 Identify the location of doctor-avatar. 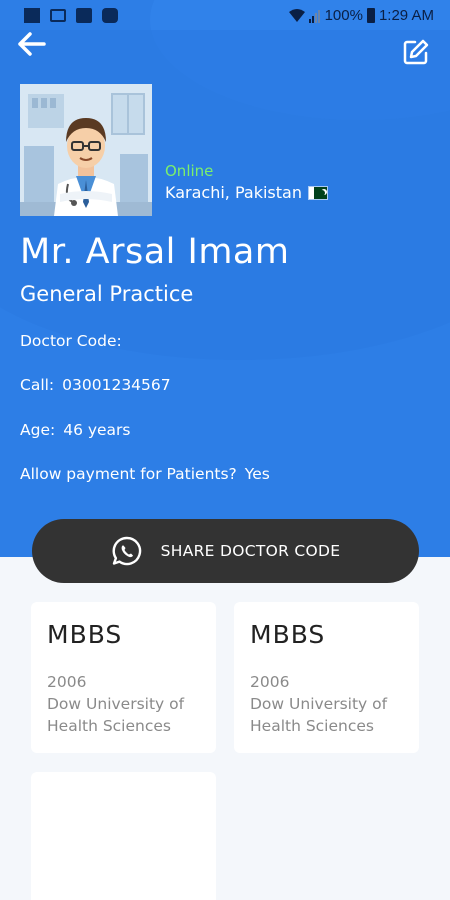
(86, 150).